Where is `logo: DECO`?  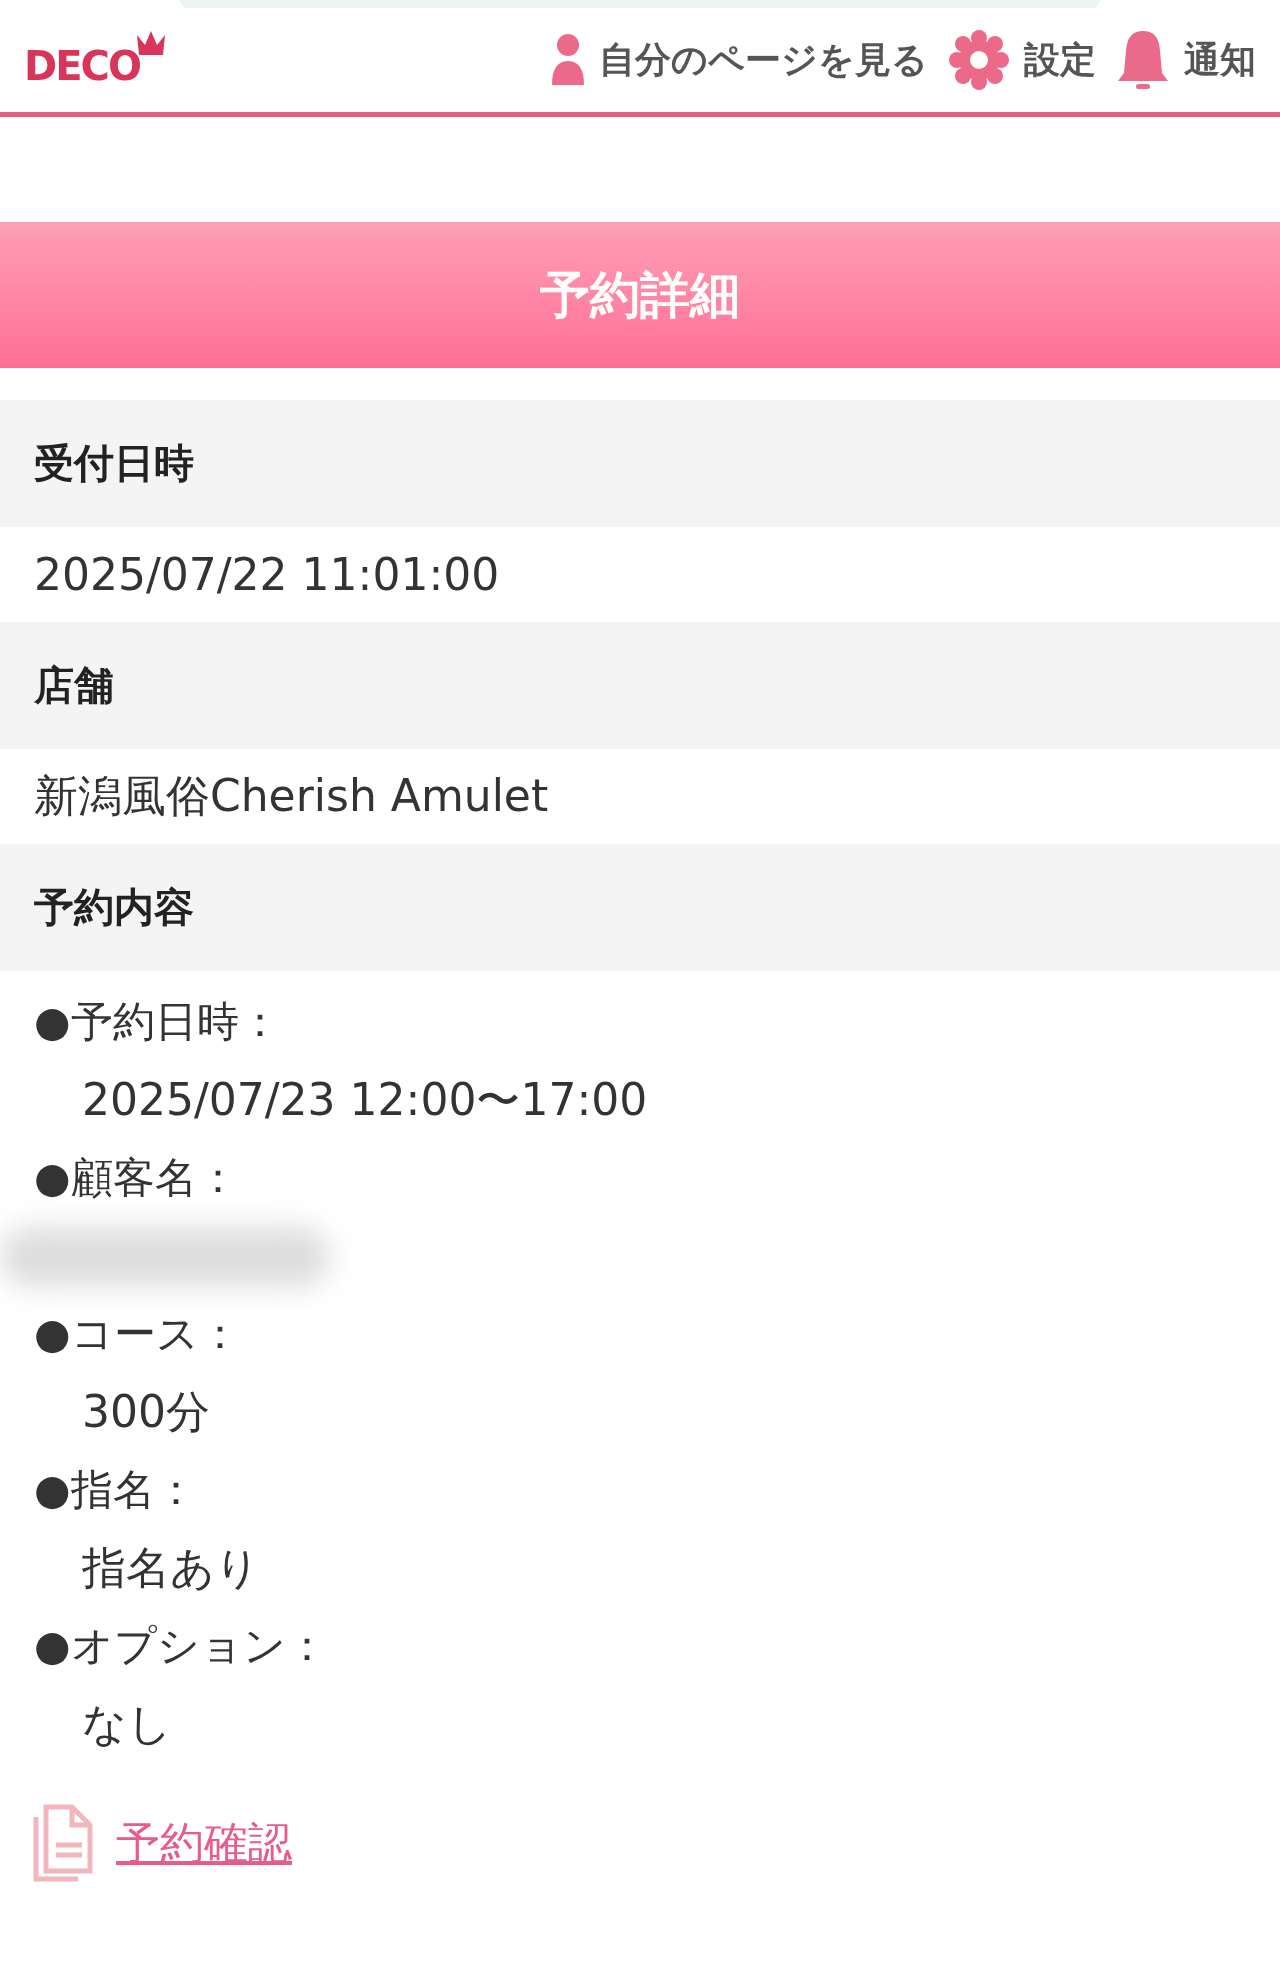
logo: DECO is located at coordinates (82, 60).